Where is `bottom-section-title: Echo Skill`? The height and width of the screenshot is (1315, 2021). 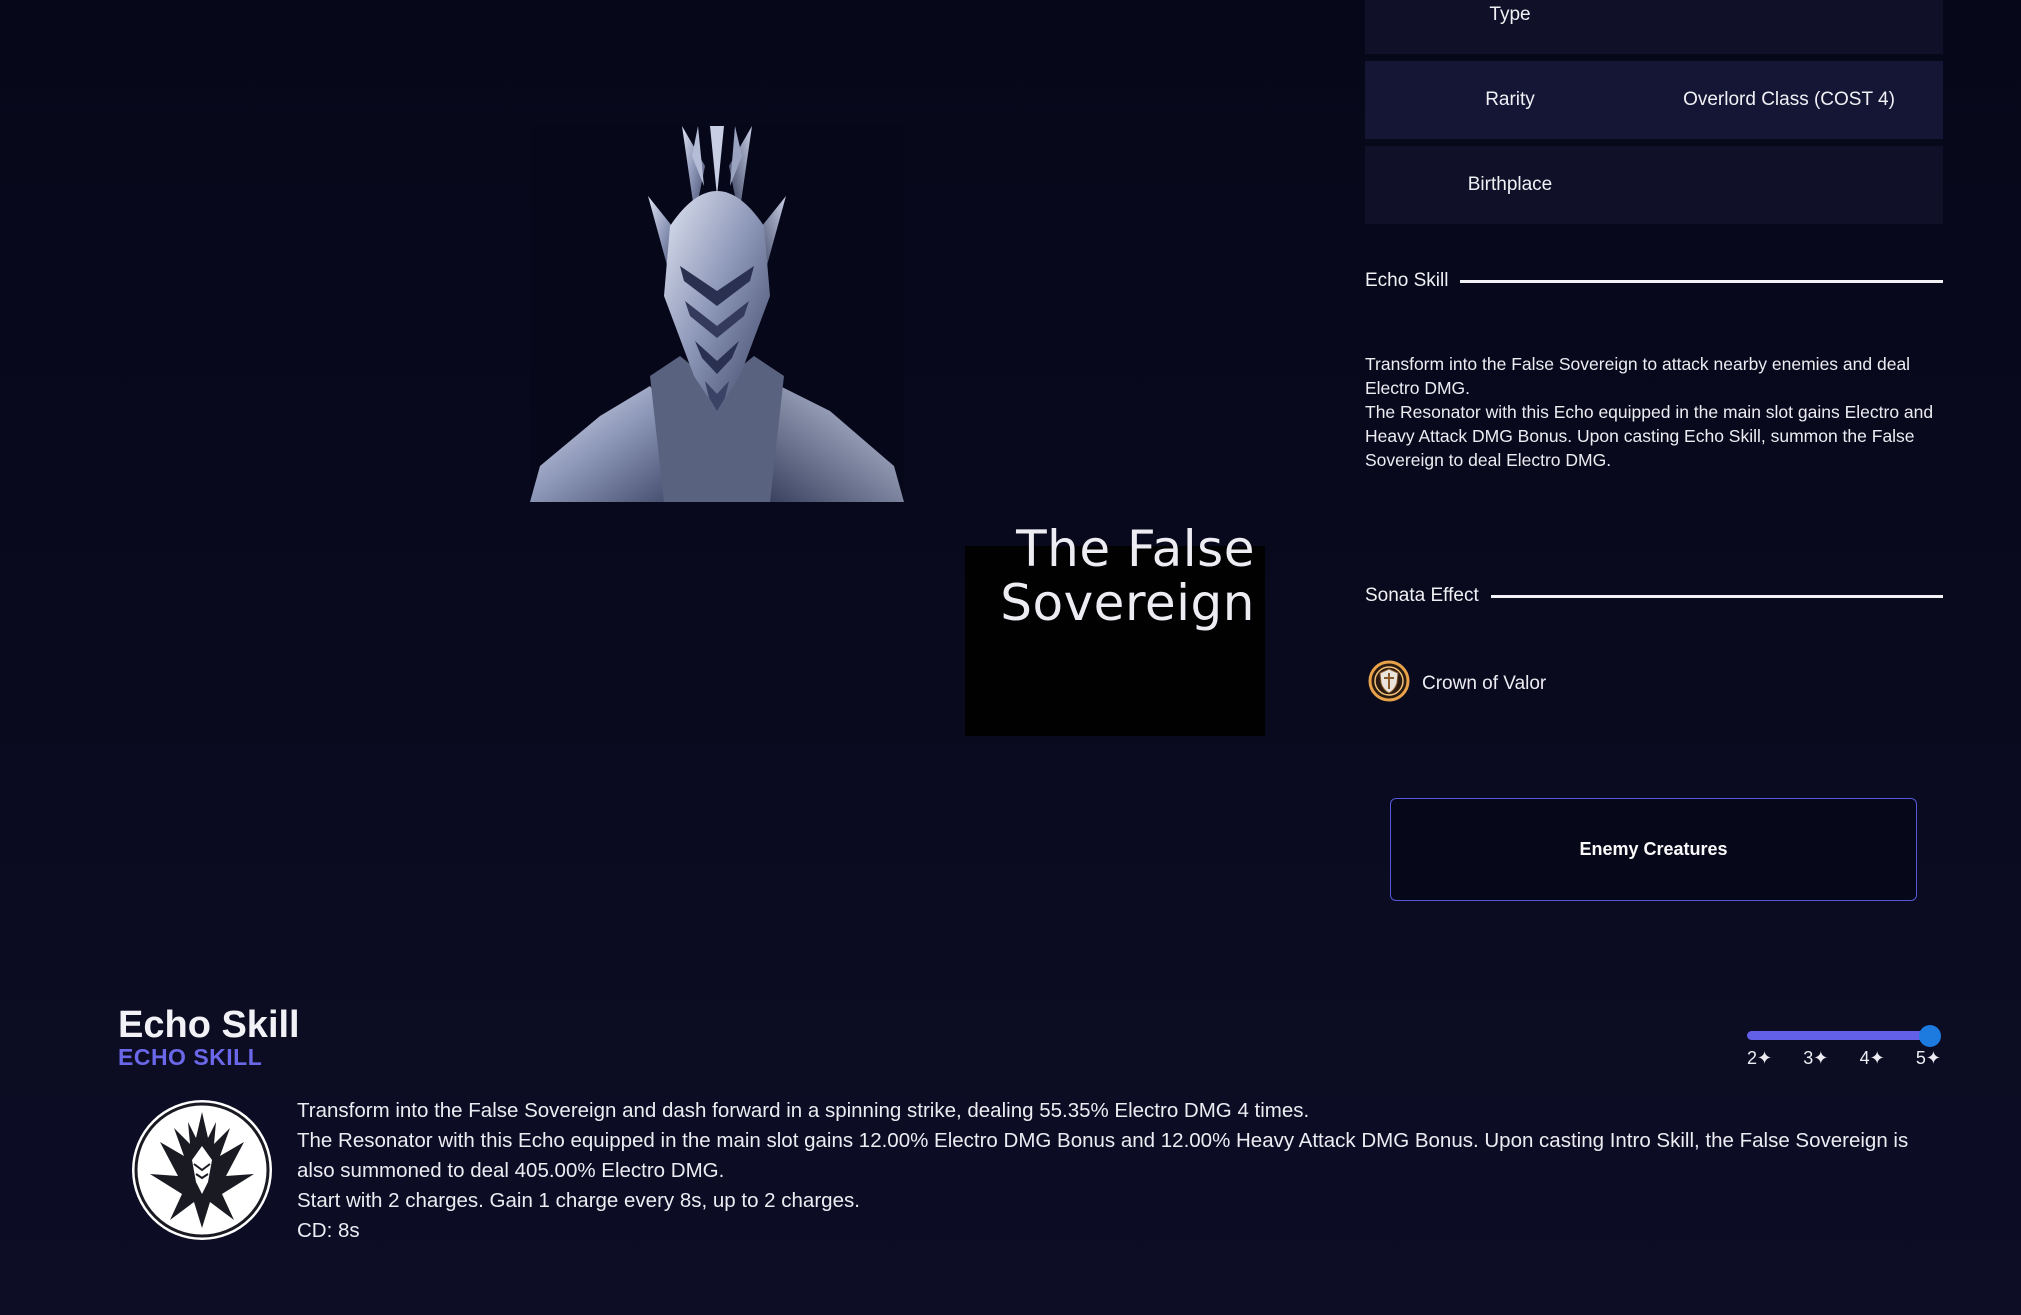 bottom-section-title: Echo Skill is located at coordinates (209, 1025).